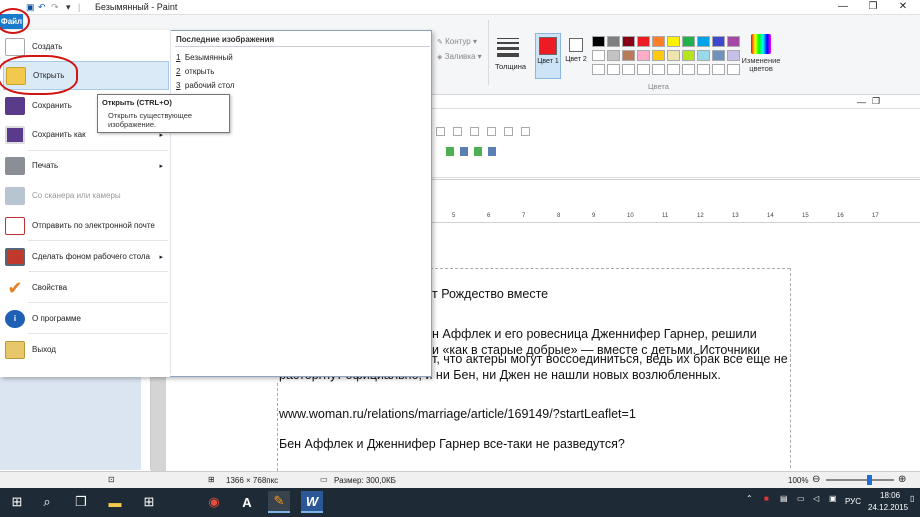 Image resolution: width=920 pixels, height=517 pixels. I want to click on recent-num: 1, so click(178, 57).